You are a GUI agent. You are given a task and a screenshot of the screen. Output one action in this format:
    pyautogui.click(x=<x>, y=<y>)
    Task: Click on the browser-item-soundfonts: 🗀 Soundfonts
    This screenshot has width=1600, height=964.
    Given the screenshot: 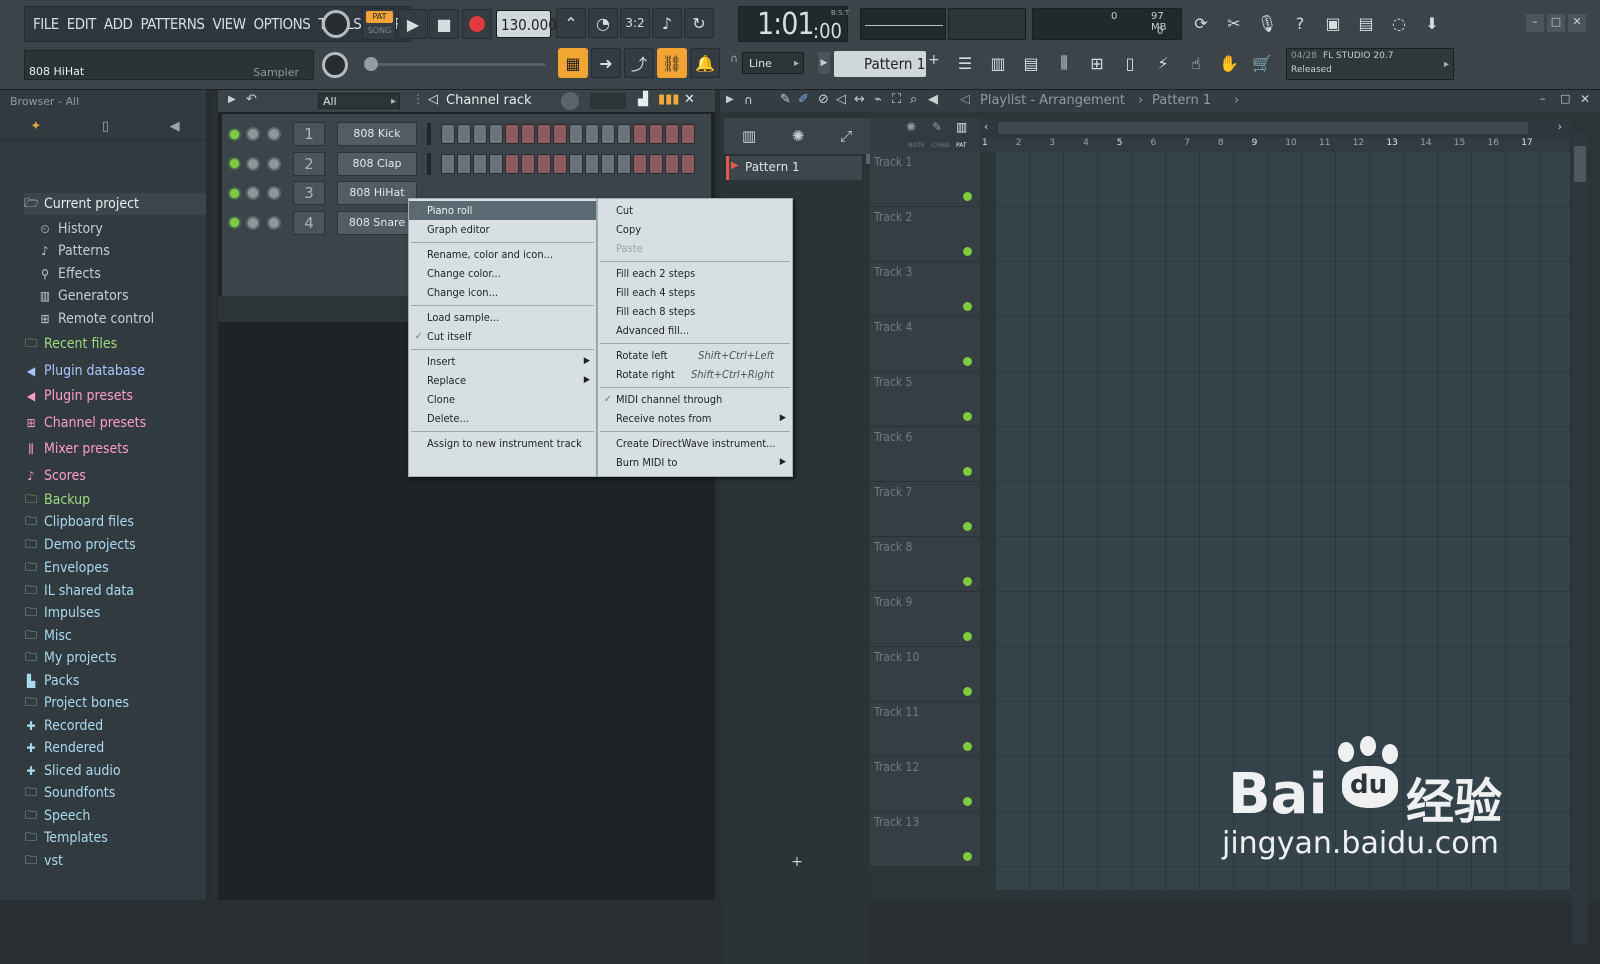 What is the action you would take?
    pyautogui.click(x=69, y=793)
    